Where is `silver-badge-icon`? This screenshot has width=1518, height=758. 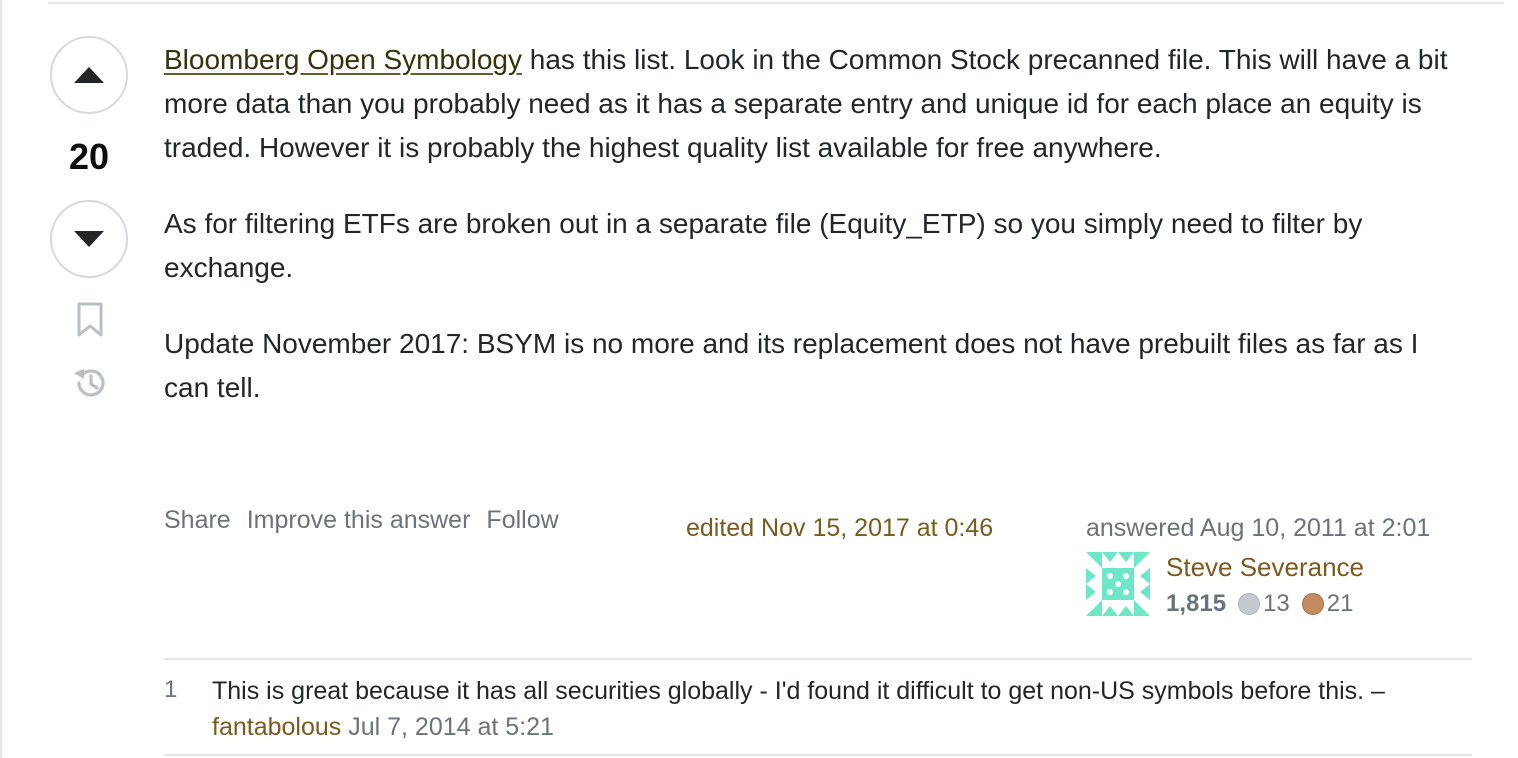 silver-badge-icon is located at coordinates (1249, 604).